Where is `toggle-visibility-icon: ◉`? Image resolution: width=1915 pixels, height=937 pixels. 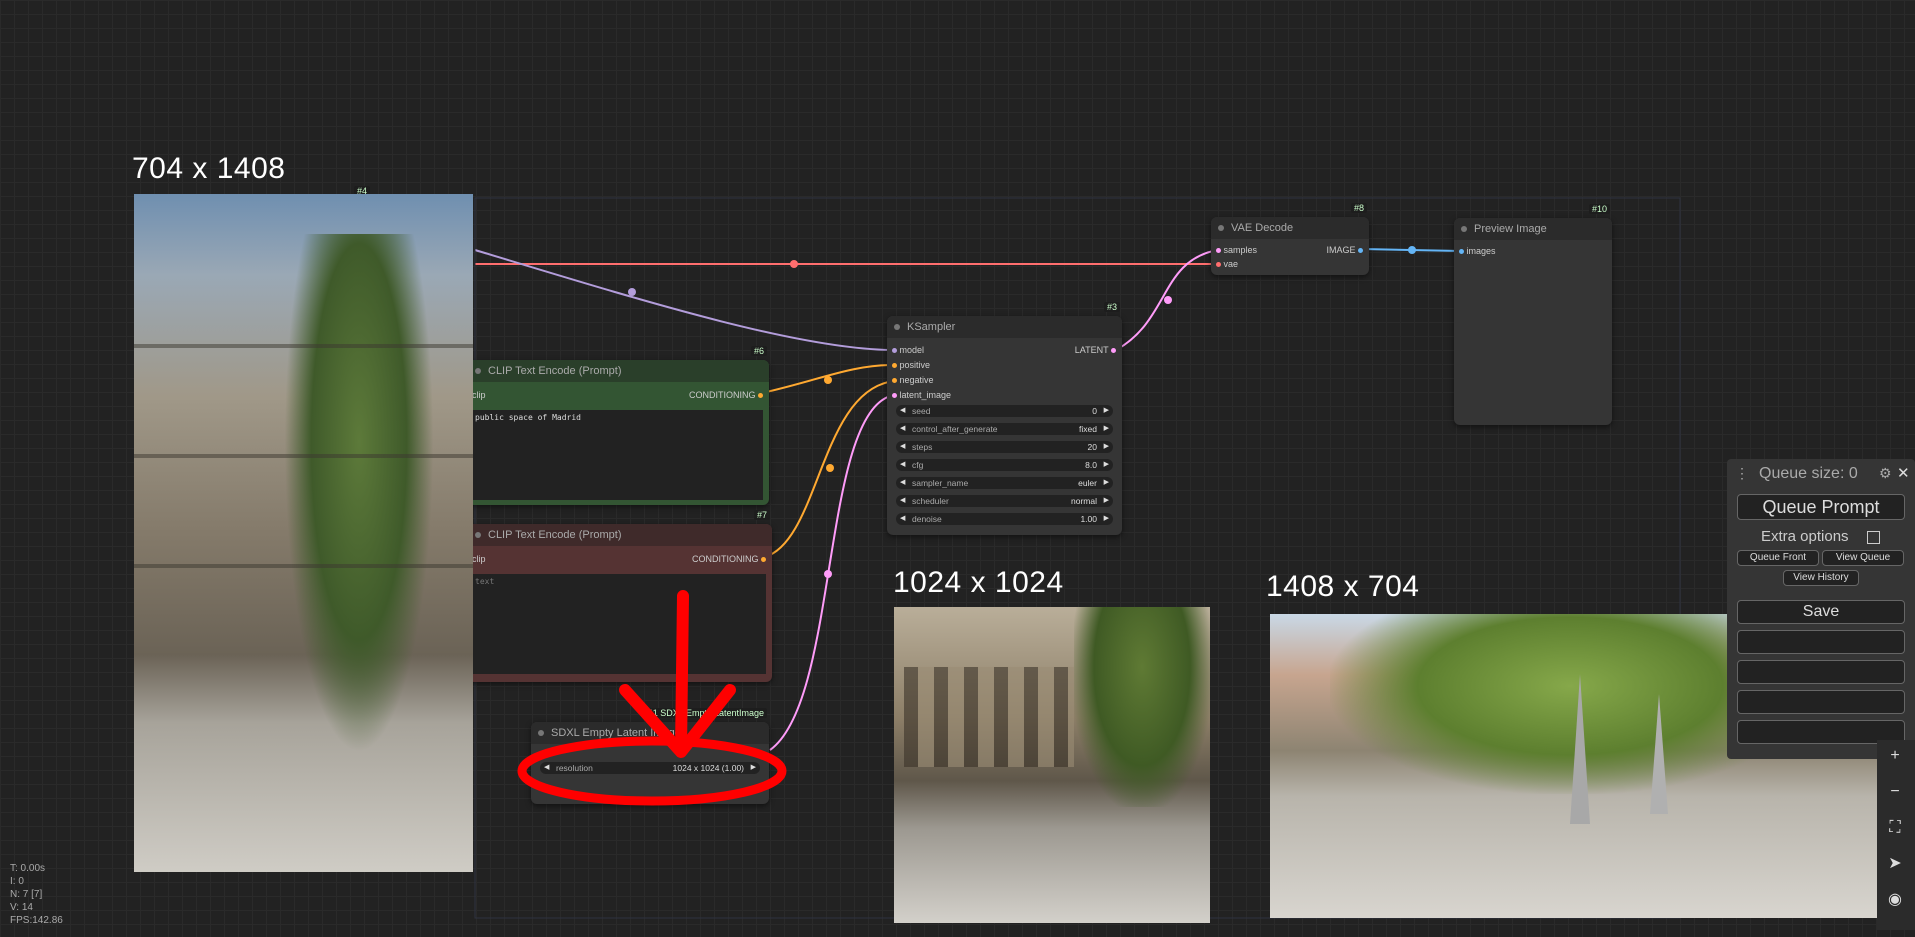 toggle-visibility-icon: ◉ is located at coordinates (1895, 900).